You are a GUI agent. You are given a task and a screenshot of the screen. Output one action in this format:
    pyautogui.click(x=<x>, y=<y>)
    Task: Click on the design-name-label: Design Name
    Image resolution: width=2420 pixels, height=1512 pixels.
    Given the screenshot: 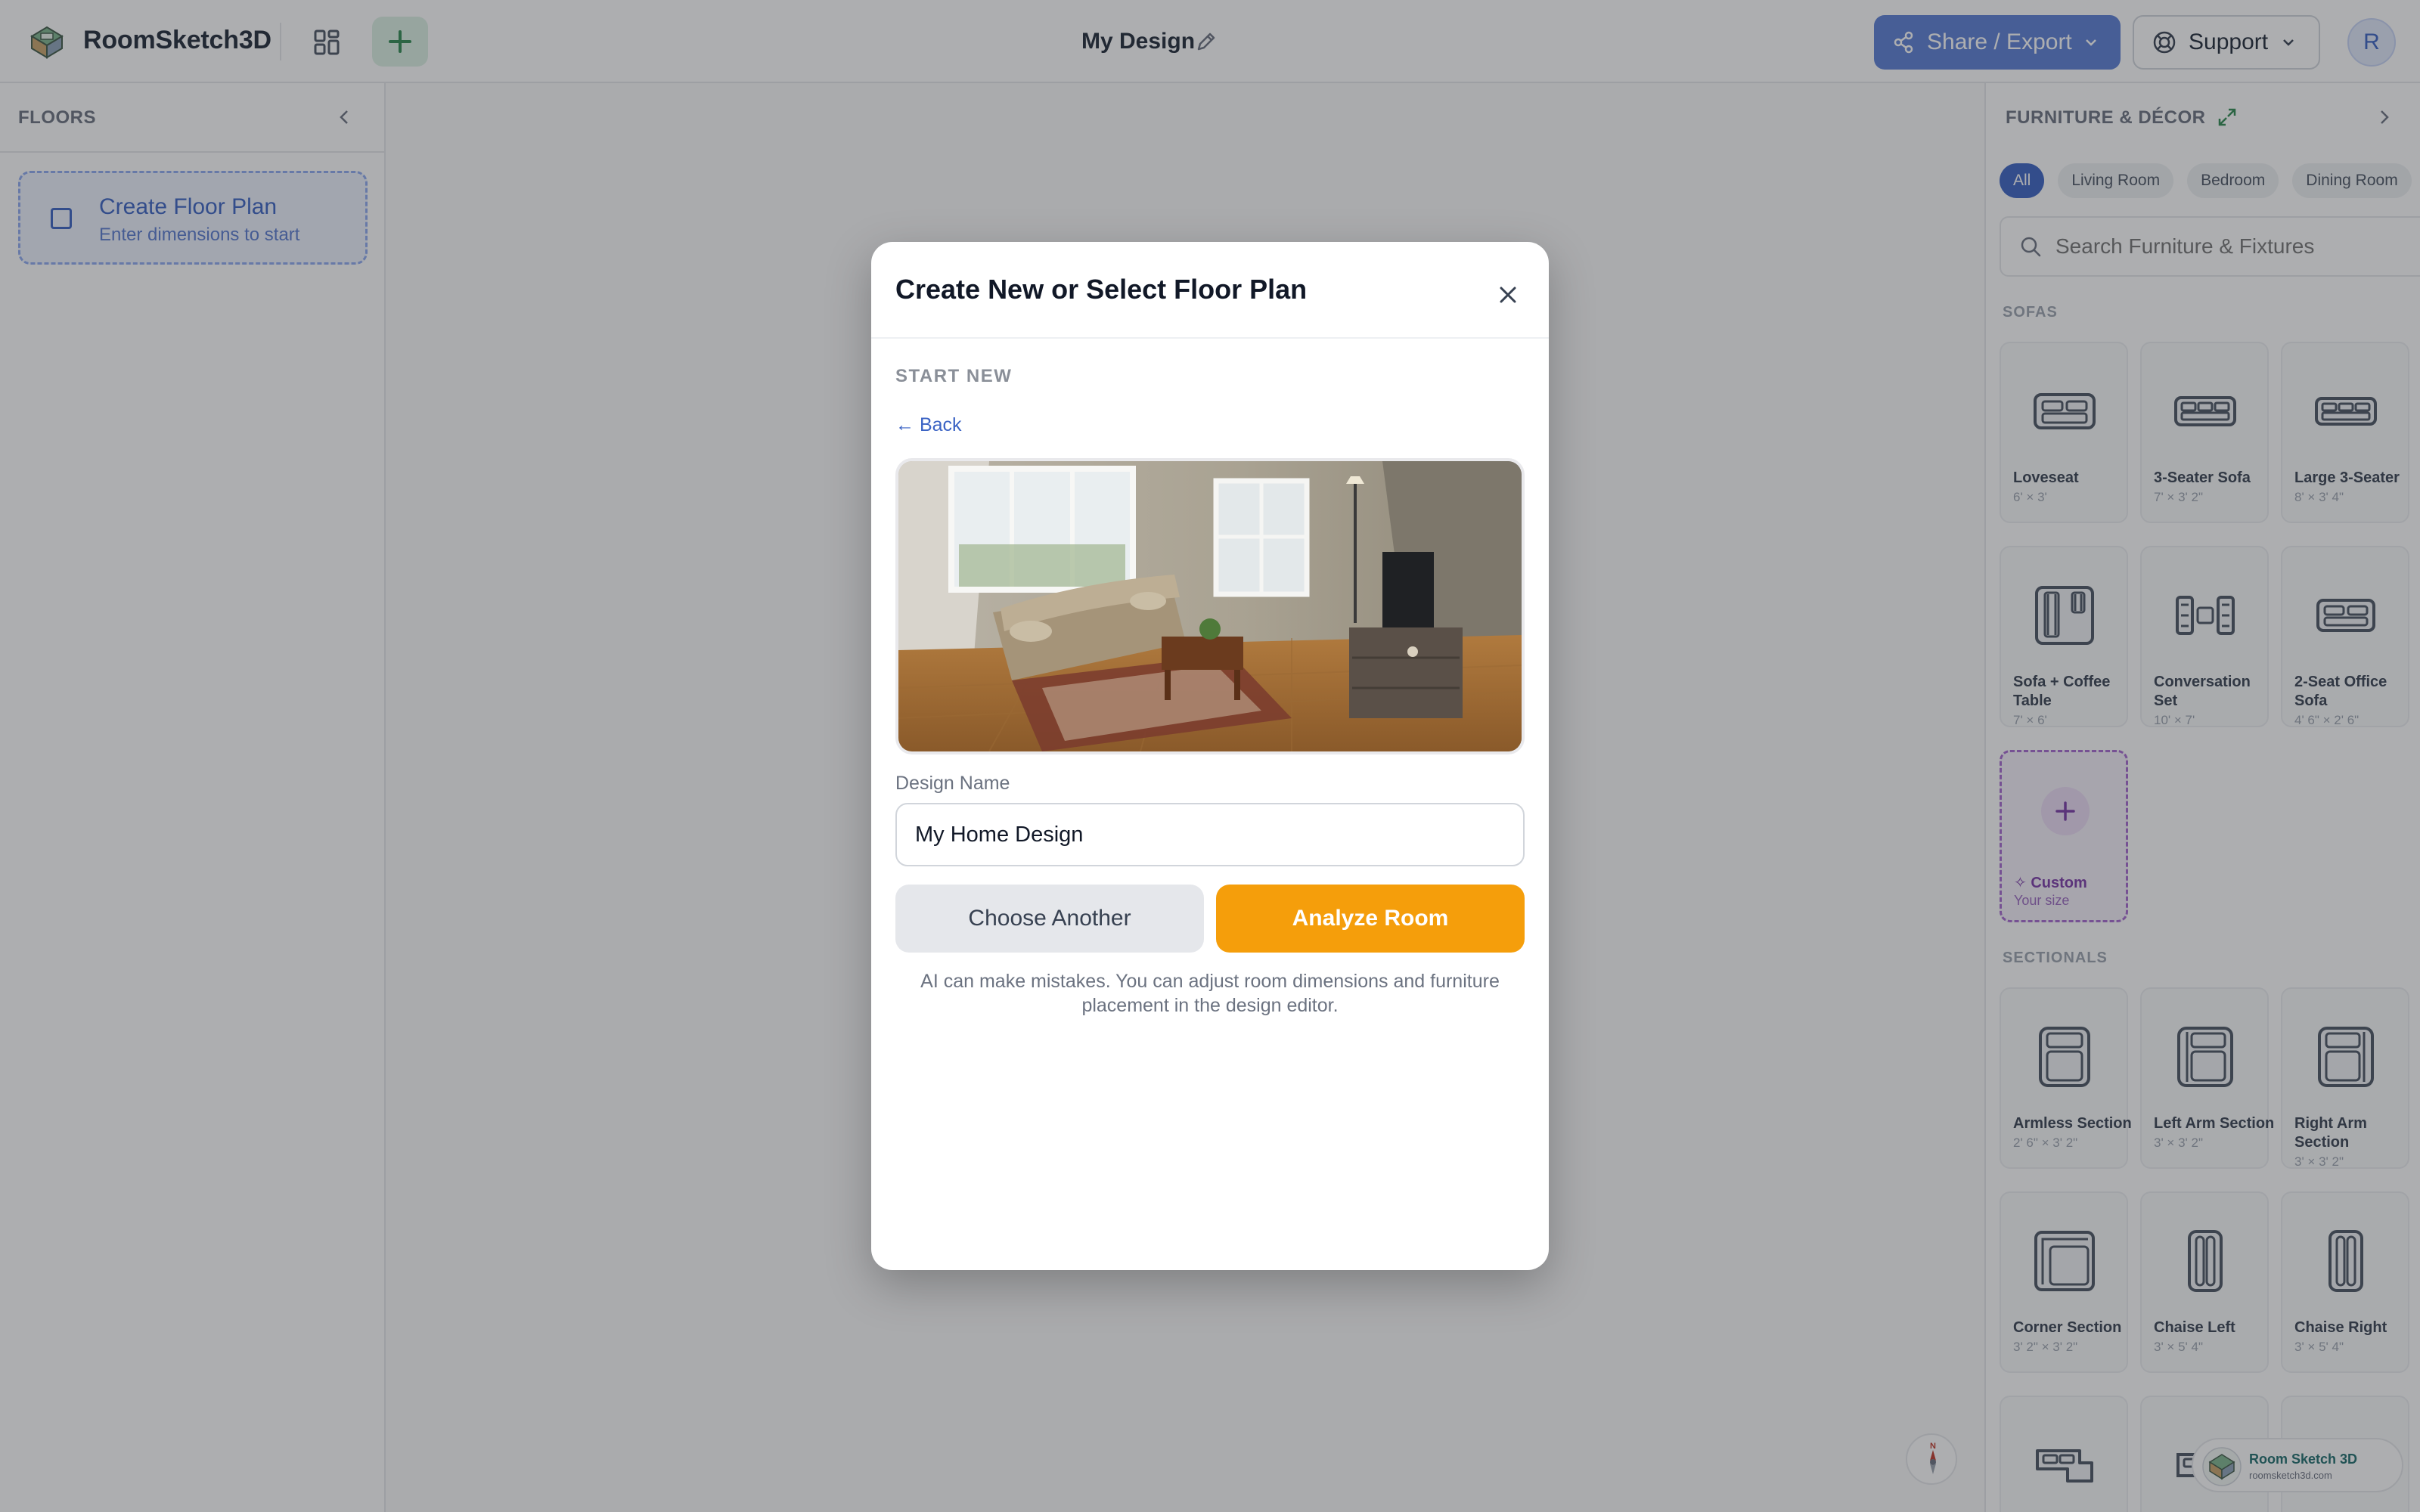 What is the action you would take?
    pyautogui.click(x=952, y=783)
    